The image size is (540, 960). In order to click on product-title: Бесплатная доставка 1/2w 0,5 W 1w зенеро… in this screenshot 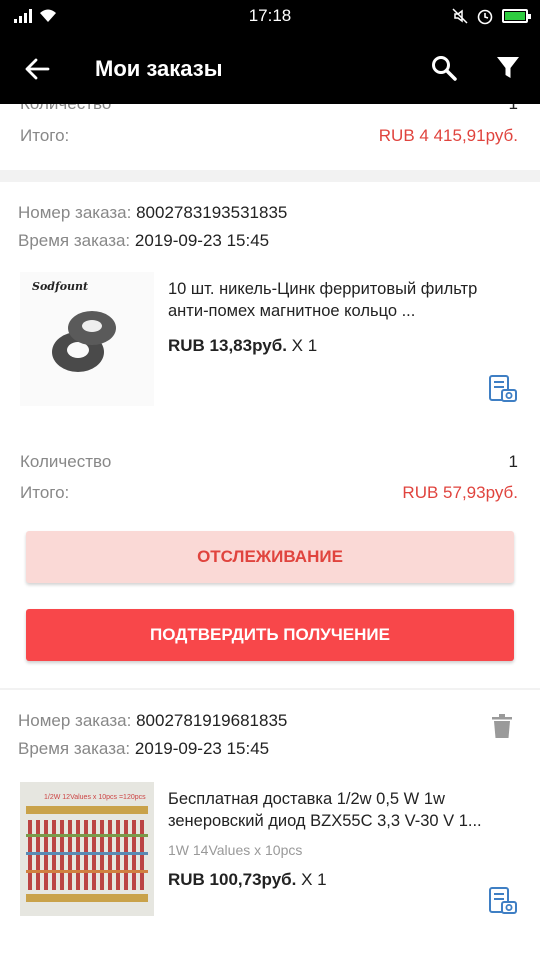, I will do `click(344, 810)`.